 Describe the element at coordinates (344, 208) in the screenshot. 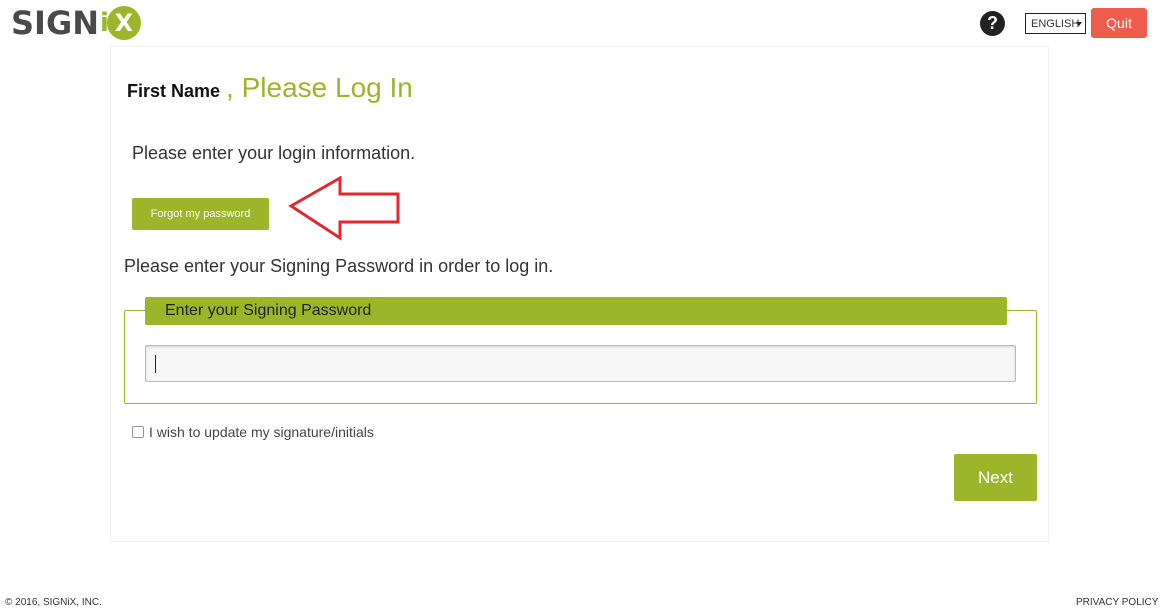

I see `red-arrow-icon` at that location.